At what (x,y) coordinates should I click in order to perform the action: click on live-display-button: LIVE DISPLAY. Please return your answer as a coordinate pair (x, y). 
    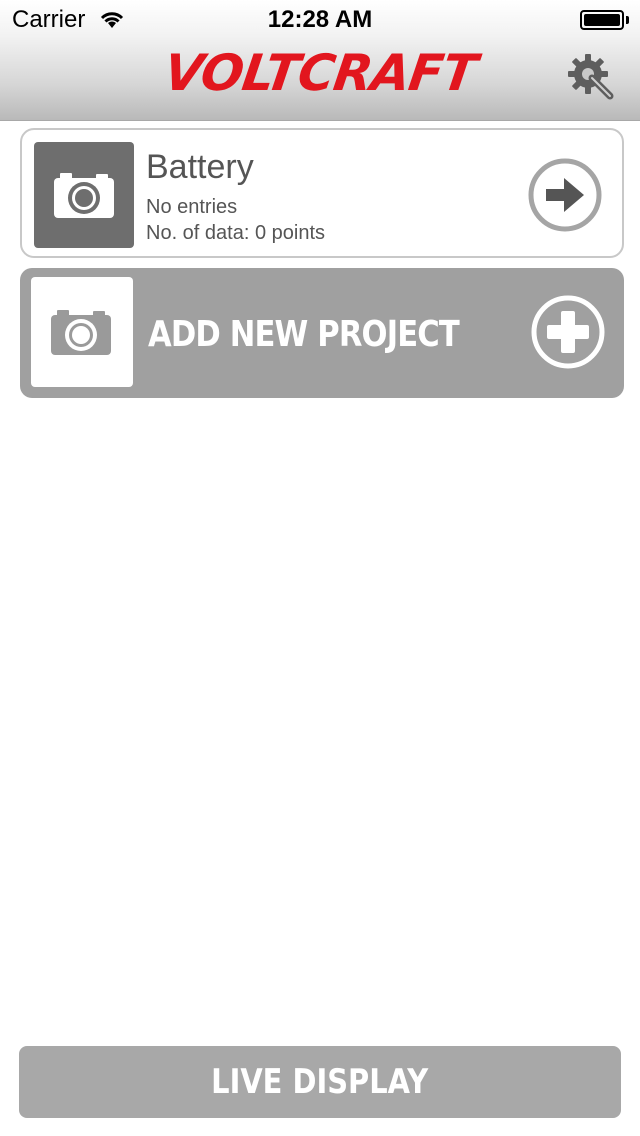
    Looking at the image, I should click on (320, 1082).